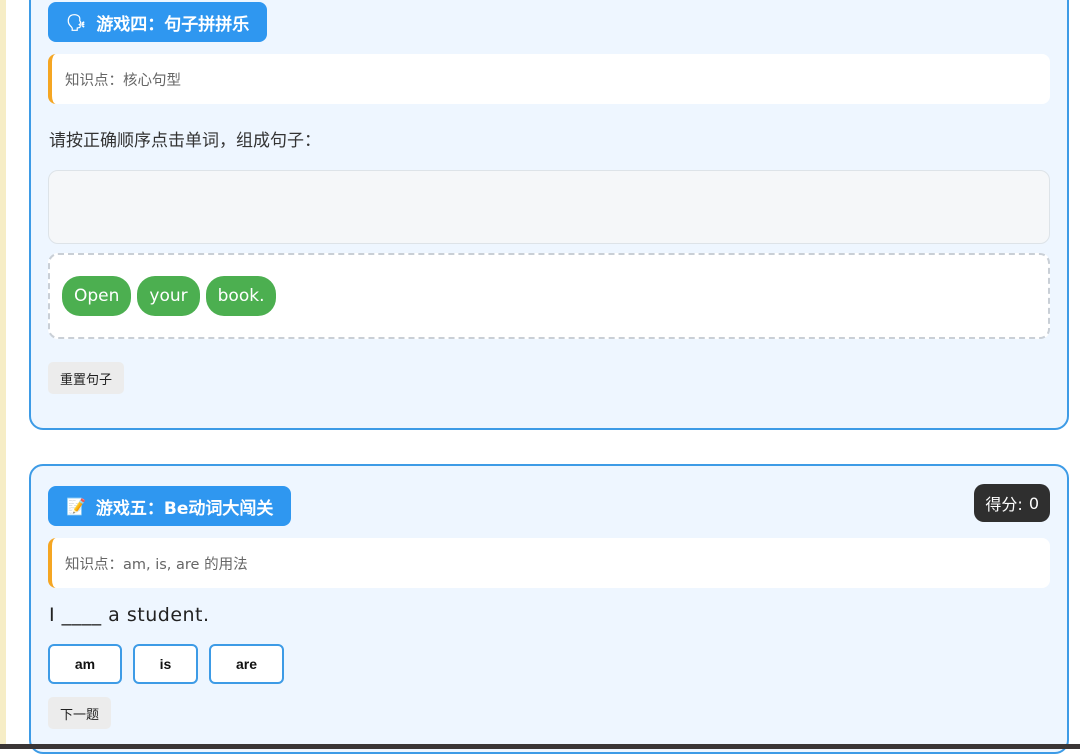 The height and width of the screenshot is (754, 1080). I want to click on game4-knowledge-point: 知识点：核心句型, so click(549, 79).